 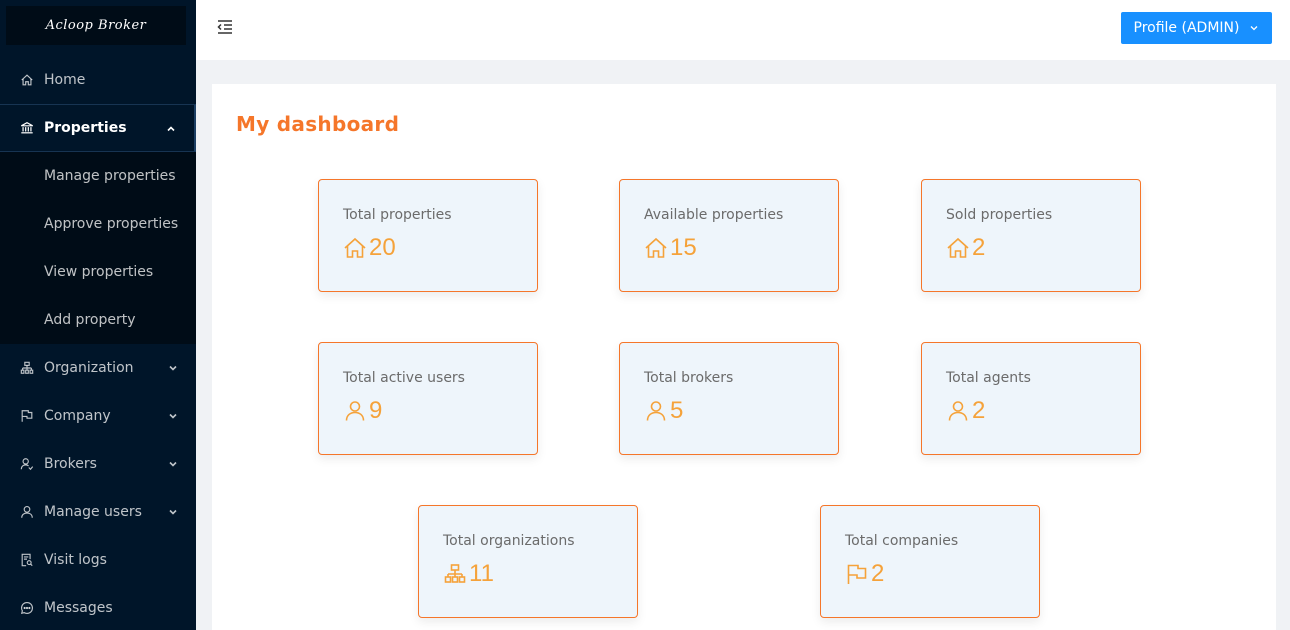 What do you see at coordinates (110, 176) in the screenshot?
I see `sidebar-subitem-label: Manage properties` at bounding box center [110, 176].